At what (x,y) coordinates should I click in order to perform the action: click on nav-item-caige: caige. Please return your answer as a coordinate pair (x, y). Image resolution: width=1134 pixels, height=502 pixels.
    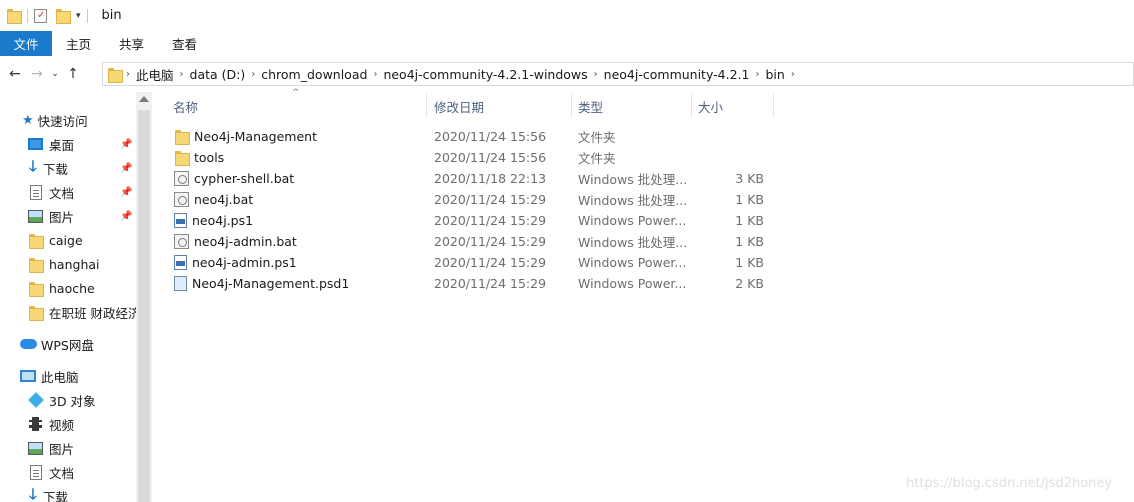
    Looking at the image, I should click on (68, 240).